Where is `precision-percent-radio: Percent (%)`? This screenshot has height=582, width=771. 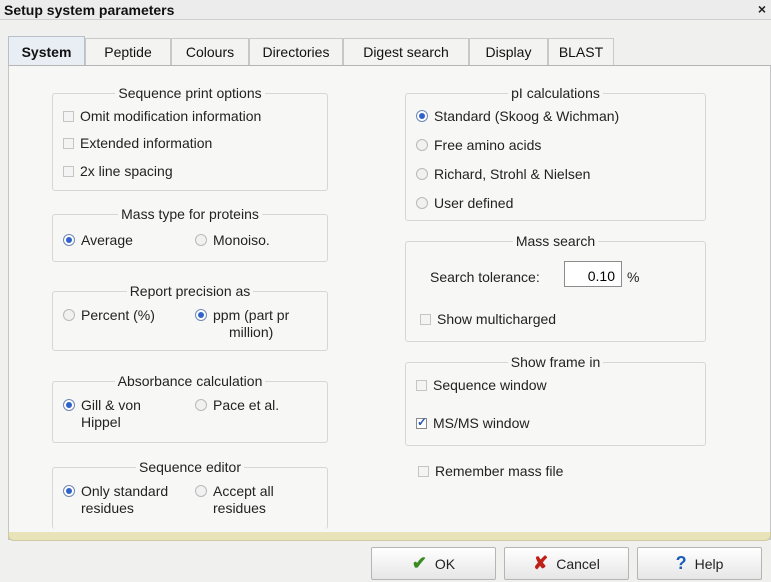
precision-percent-radio: Percent (%) is located at coordinates (109, 315).